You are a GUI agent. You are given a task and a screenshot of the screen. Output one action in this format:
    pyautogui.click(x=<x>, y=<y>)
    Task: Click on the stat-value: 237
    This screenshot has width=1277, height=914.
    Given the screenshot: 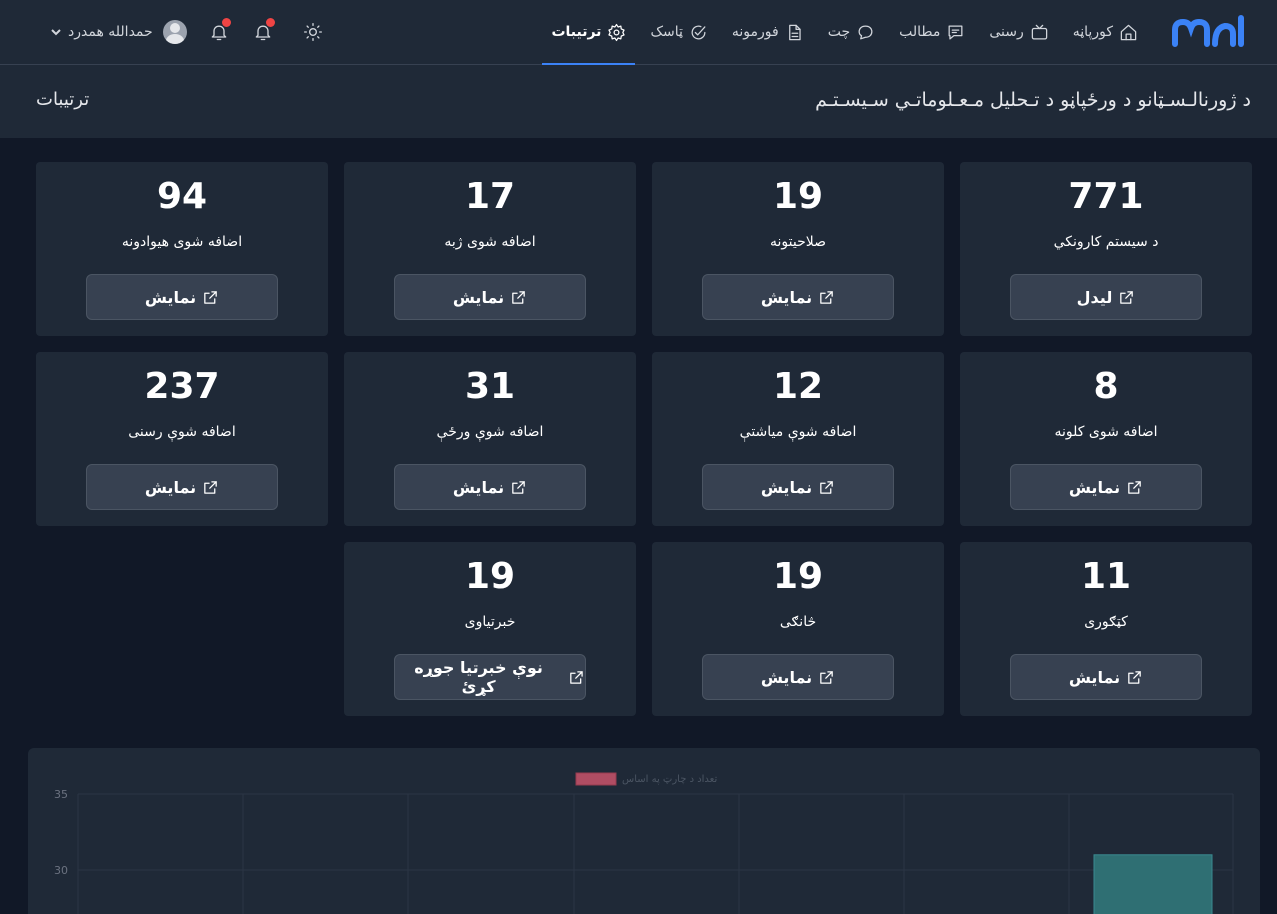 What is the action you would take?
    pyautogui.click(x=182, y=386)
    